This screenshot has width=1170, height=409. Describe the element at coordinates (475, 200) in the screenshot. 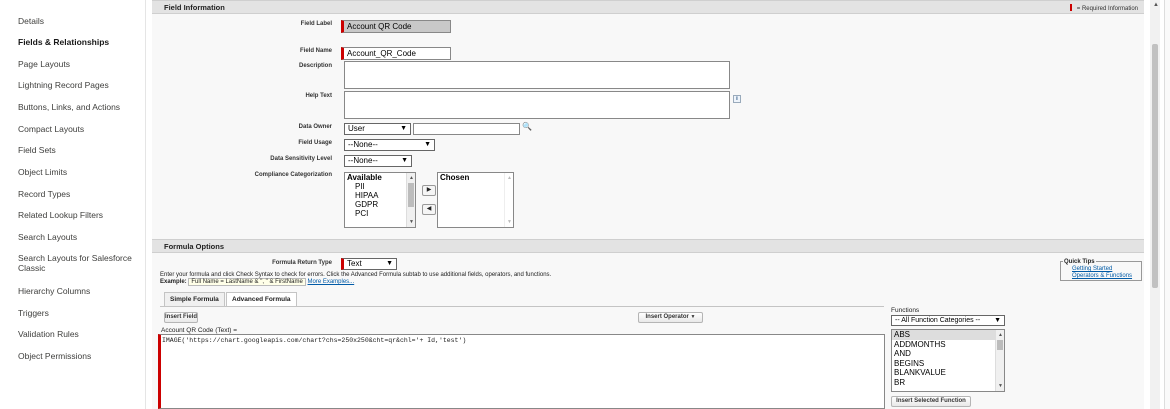

I see `chosen-listbox: Chosen ▲ ▼` at that location.